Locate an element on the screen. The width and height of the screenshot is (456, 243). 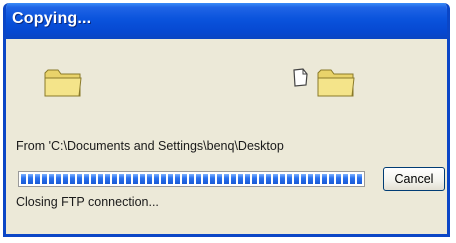
cancel-button: Cancel is located at coordinates (414, 179).